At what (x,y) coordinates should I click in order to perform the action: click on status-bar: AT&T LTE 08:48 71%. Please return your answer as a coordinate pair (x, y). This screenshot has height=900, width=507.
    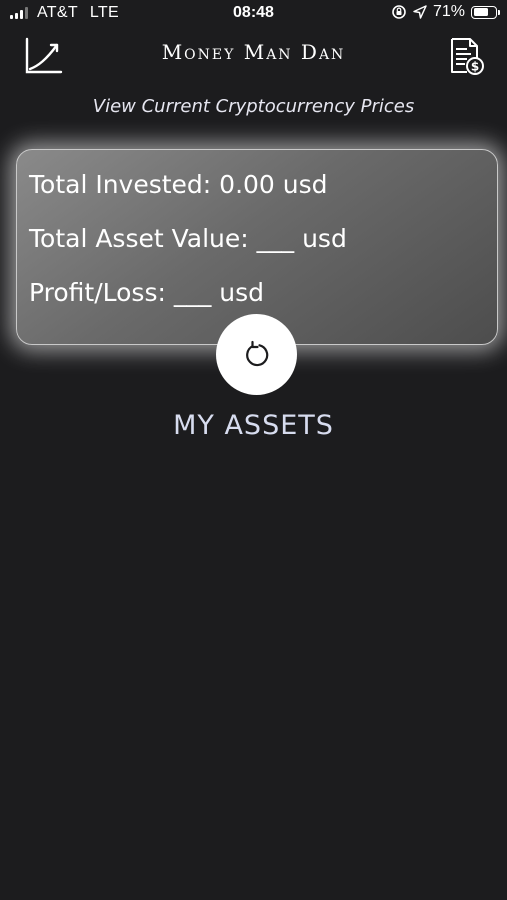
    Looking at the image, I should click on (253, 13).